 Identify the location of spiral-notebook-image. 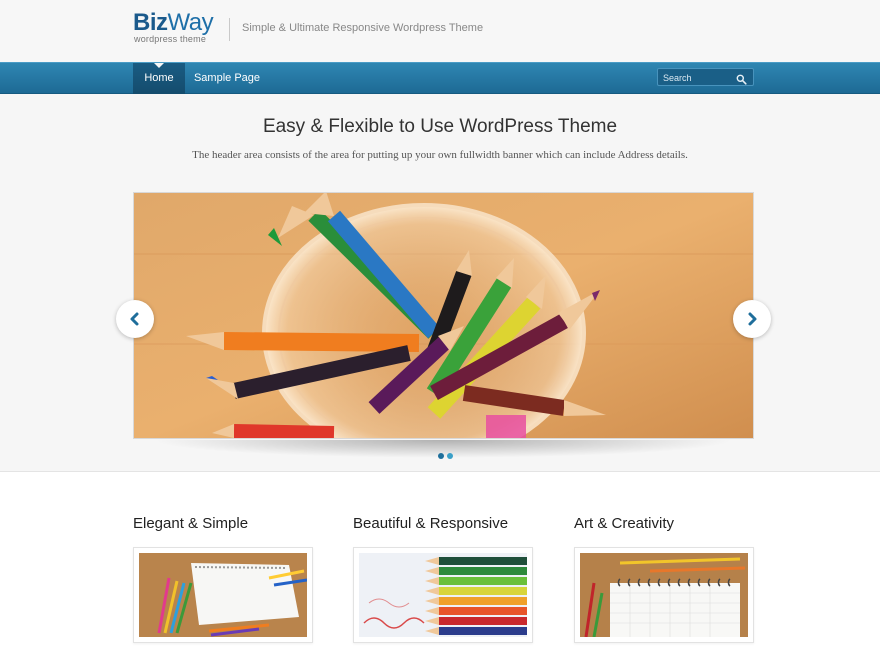
(664, 595).